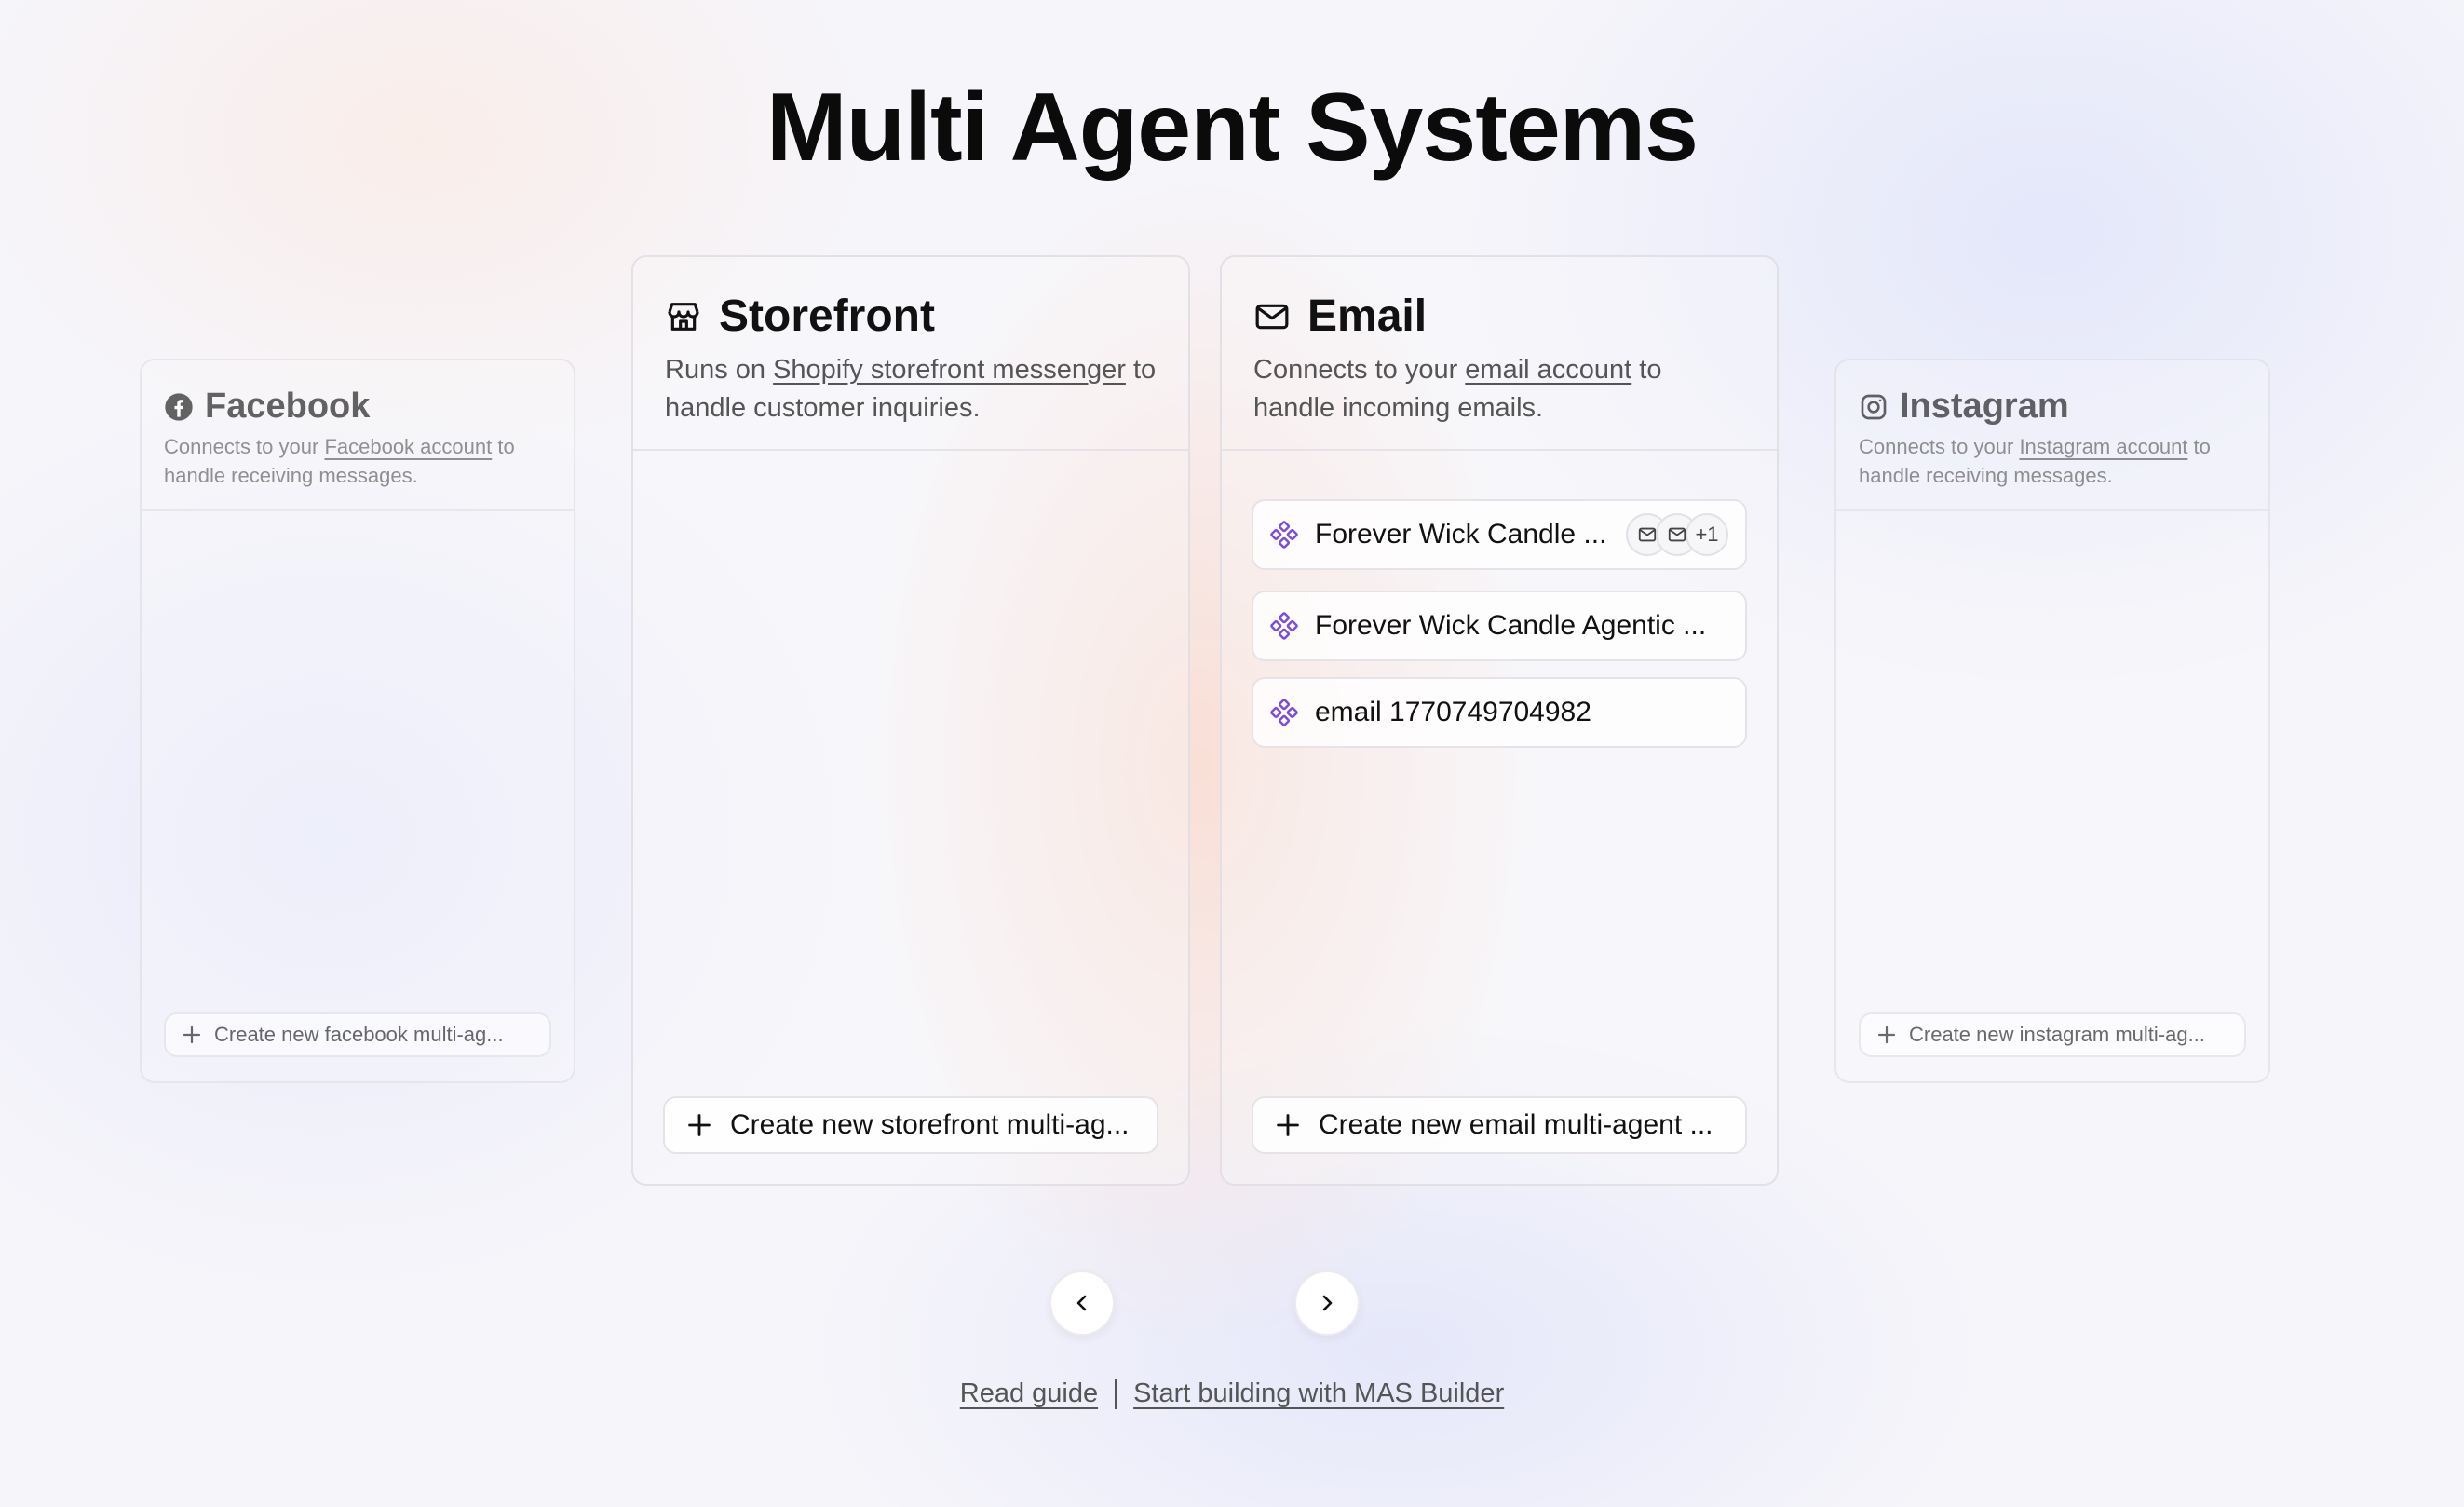  What do you see at coordinates (1116, 1393) in the screenshot?
I see `divider` at bounding box center [1116, 1393].